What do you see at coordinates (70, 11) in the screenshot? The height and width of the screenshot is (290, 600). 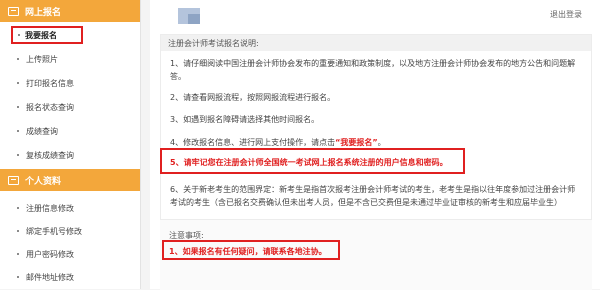 I see `section-header-online-registration: 网上报名` at bounding box center [70, 11].